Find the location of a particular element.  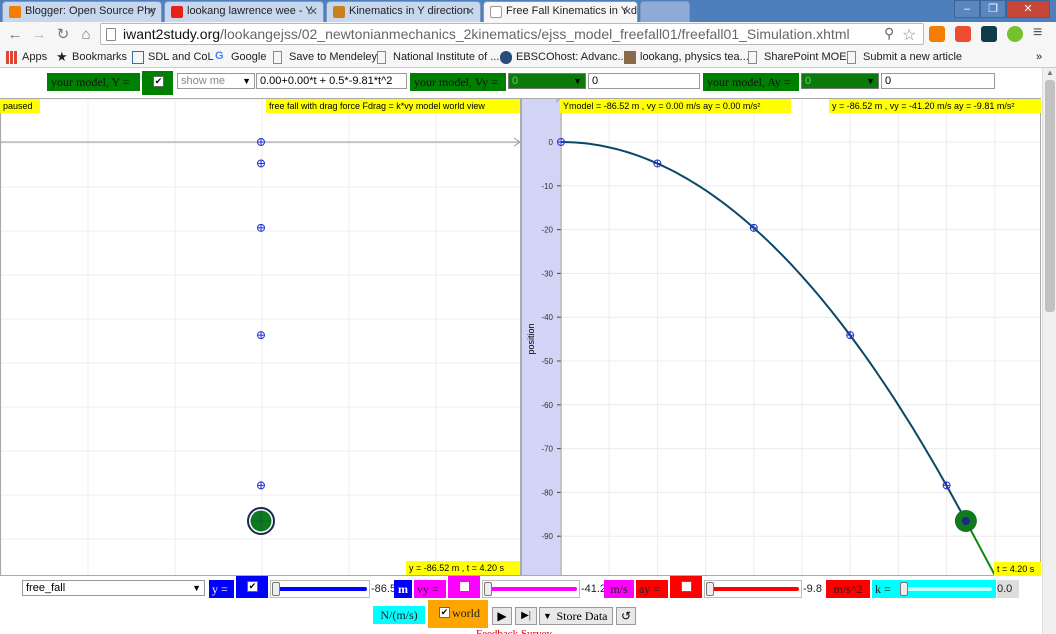

search-icon: ⚲ is located at coordinates (889, 33).